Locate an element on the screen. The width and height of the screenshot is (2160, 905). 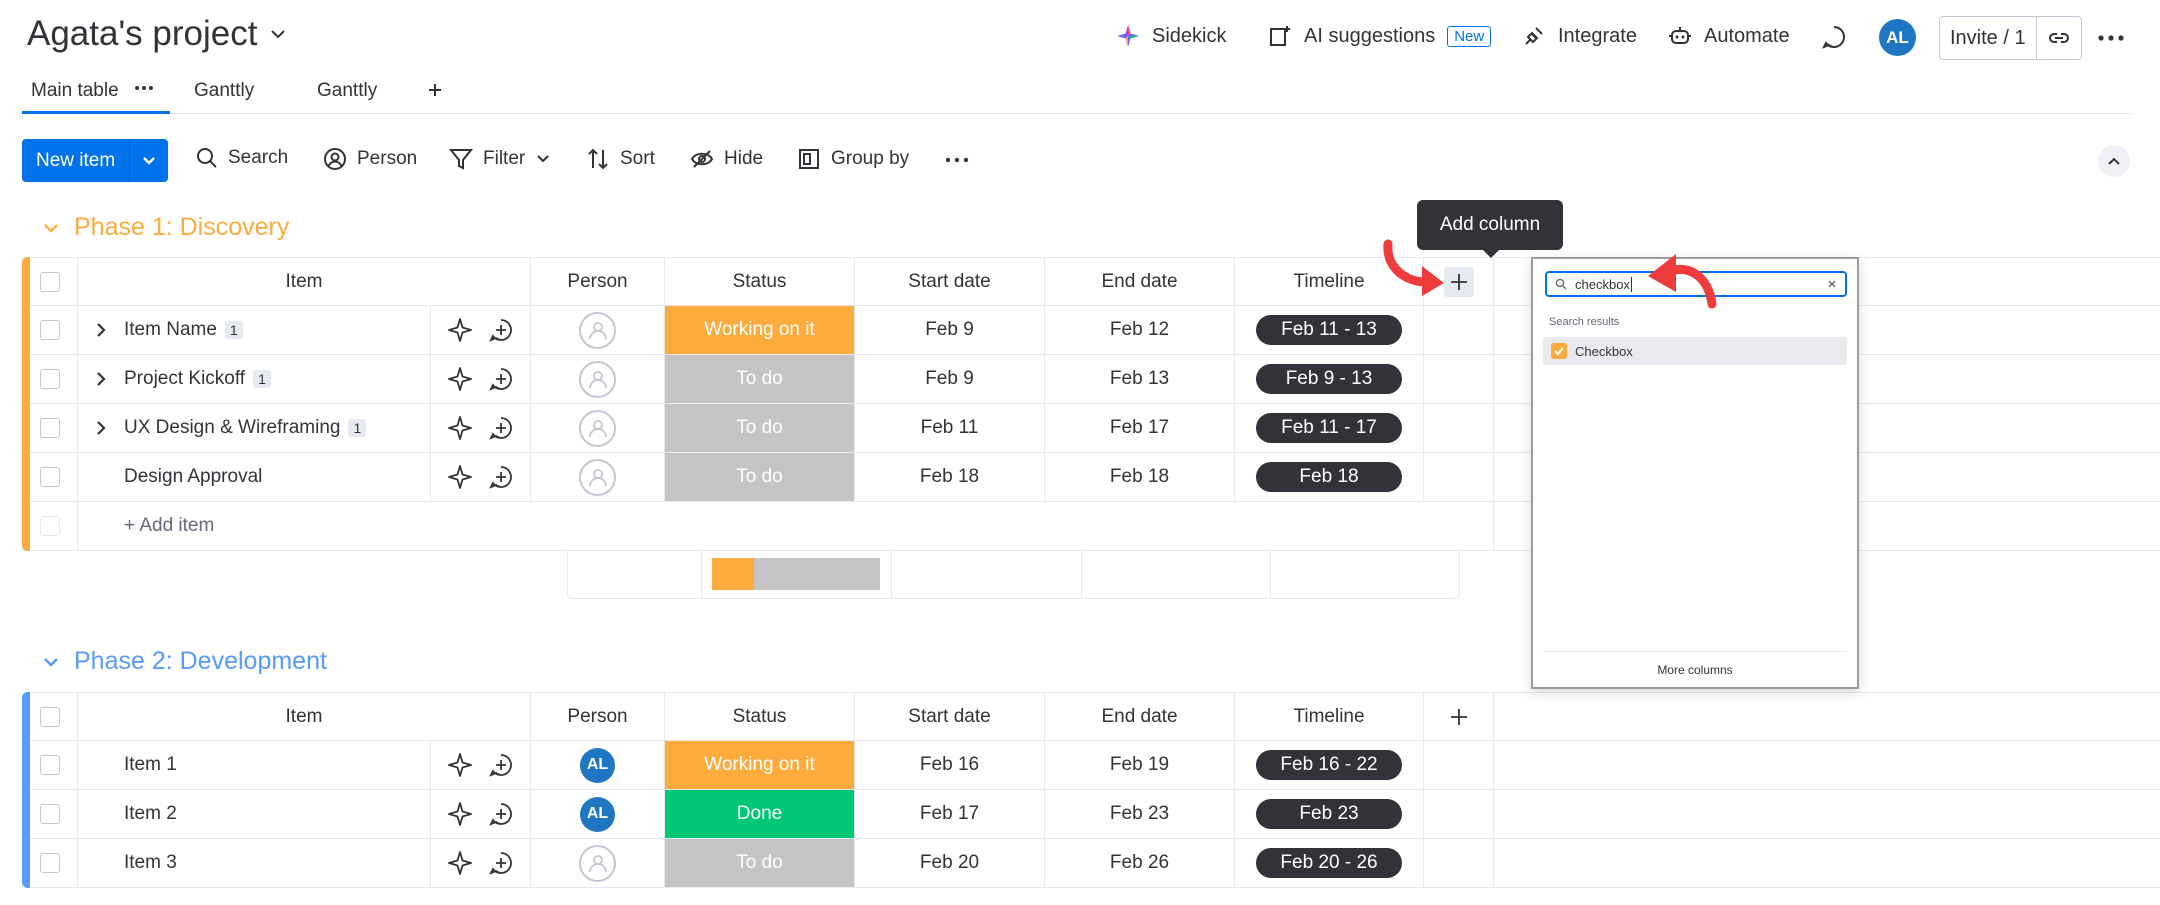
end-date-cell: Feb 18 is located at coordinates (1140, 477).